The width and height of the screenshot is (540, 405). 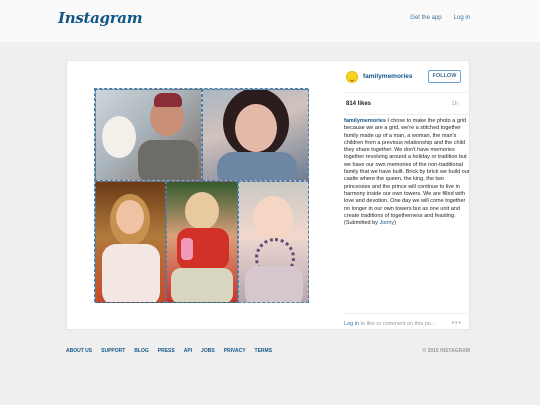 I want to click on top-links: Get the app Log in, so click(x=440, y=18).